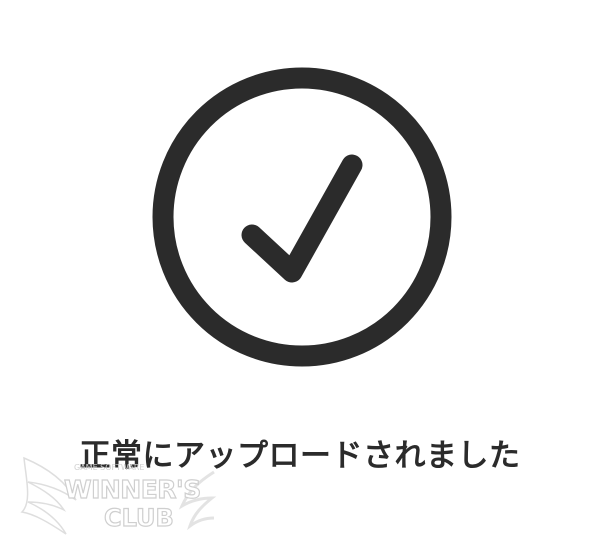 This screenshot has width=600, height=550. What do you see at coordinates (139, 518) in the screenshot?
I see `watermark-brand-line2: CLUB` at bounding box center [139, 518].